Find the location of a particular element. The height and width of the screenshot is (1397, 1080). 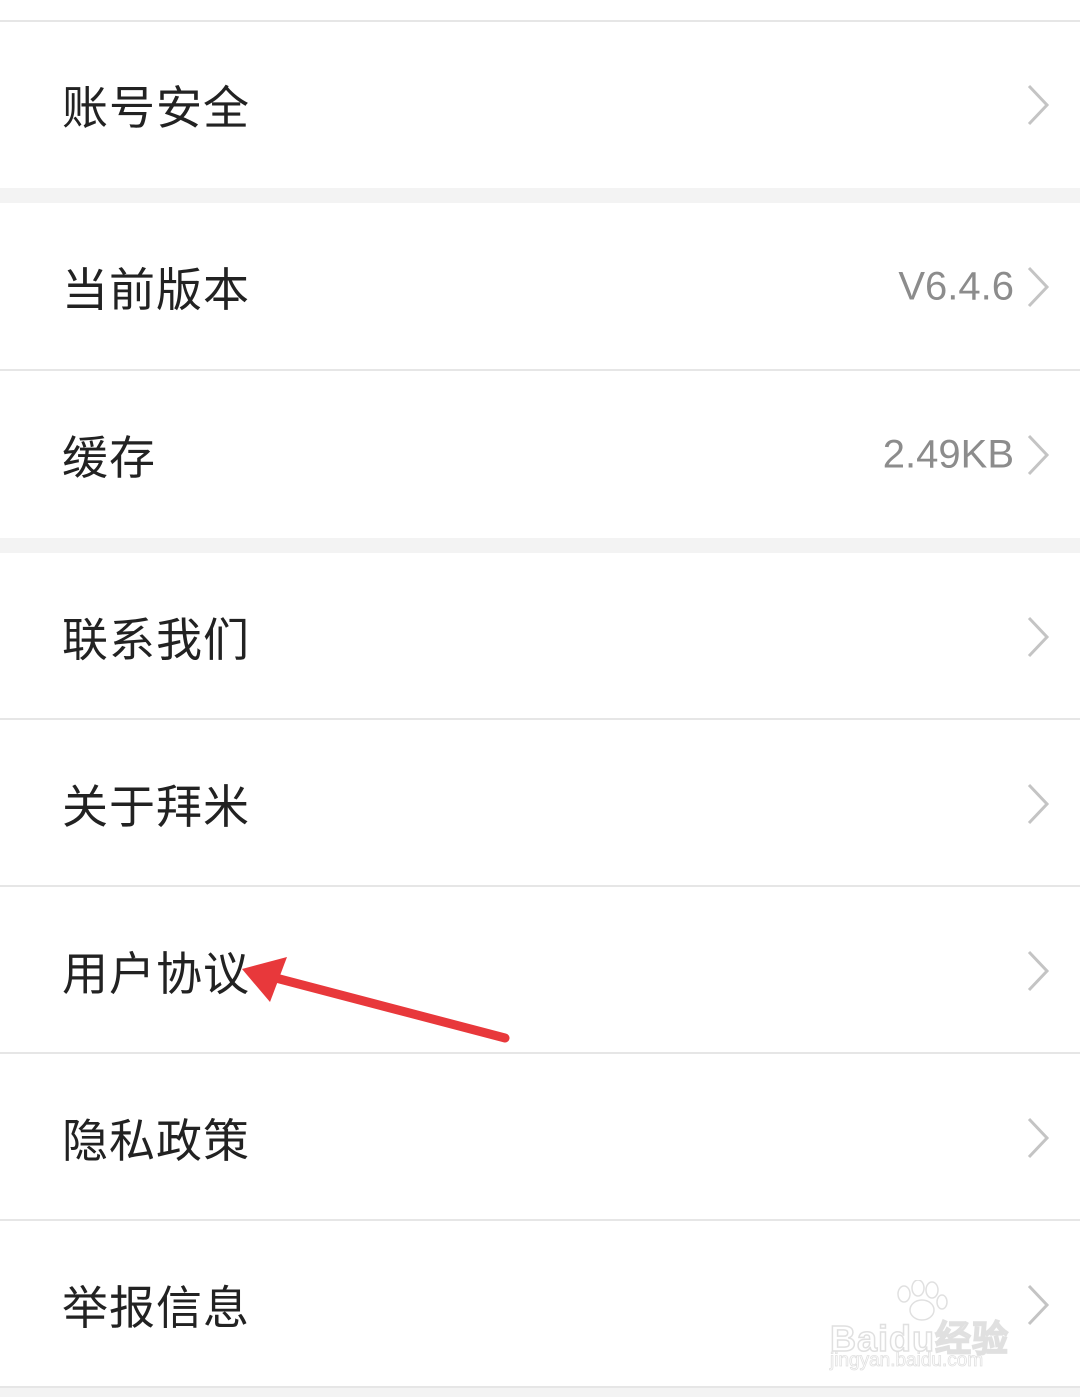

settings-item-label: 缓存 is located at coordinates (109, 457).